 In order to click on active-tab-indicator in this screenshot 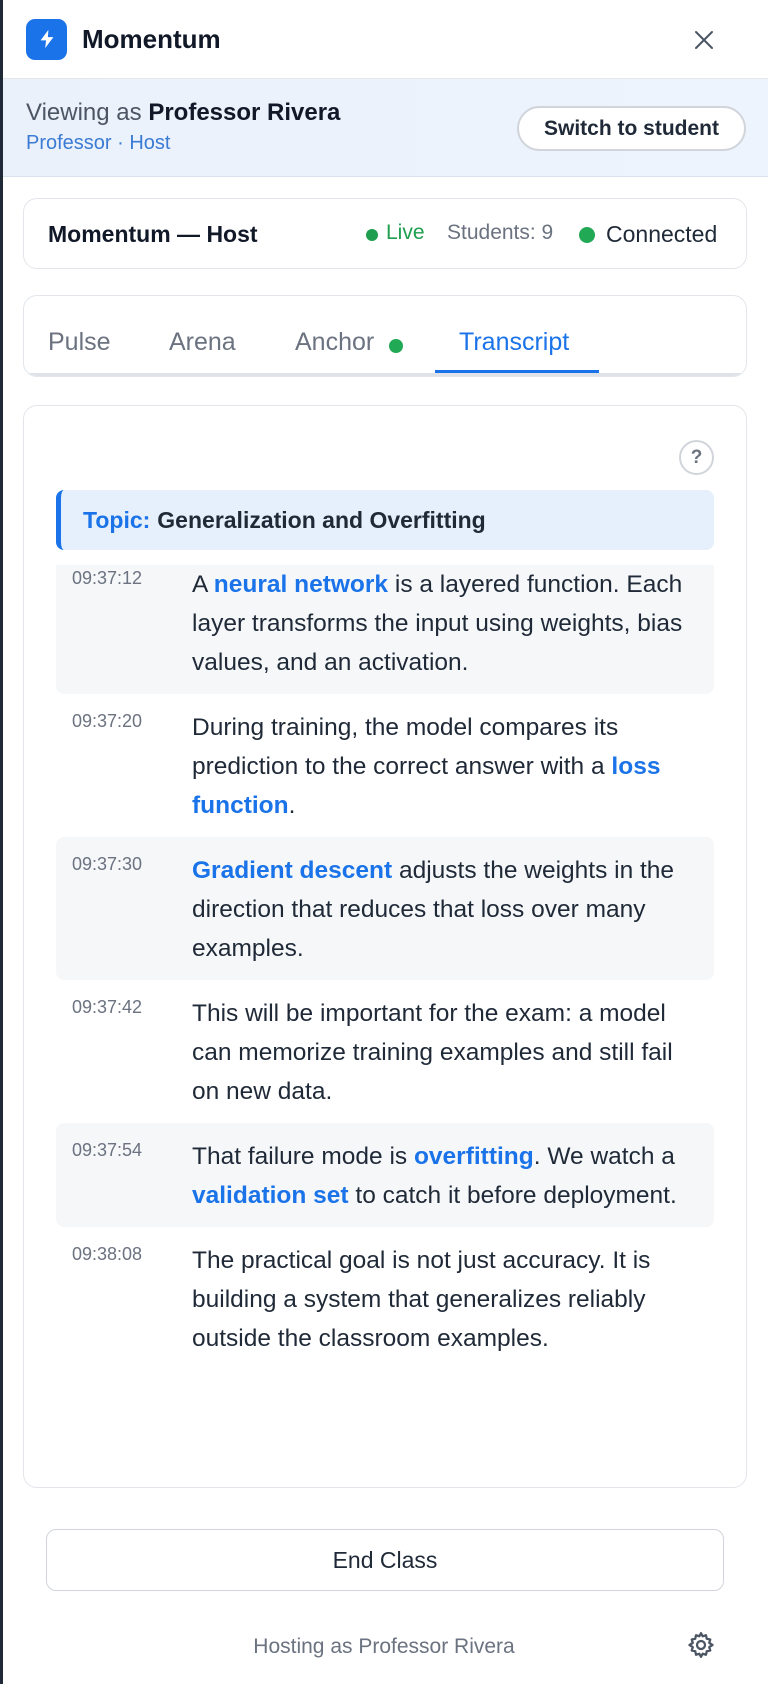, I will do `click(517, 371)`.